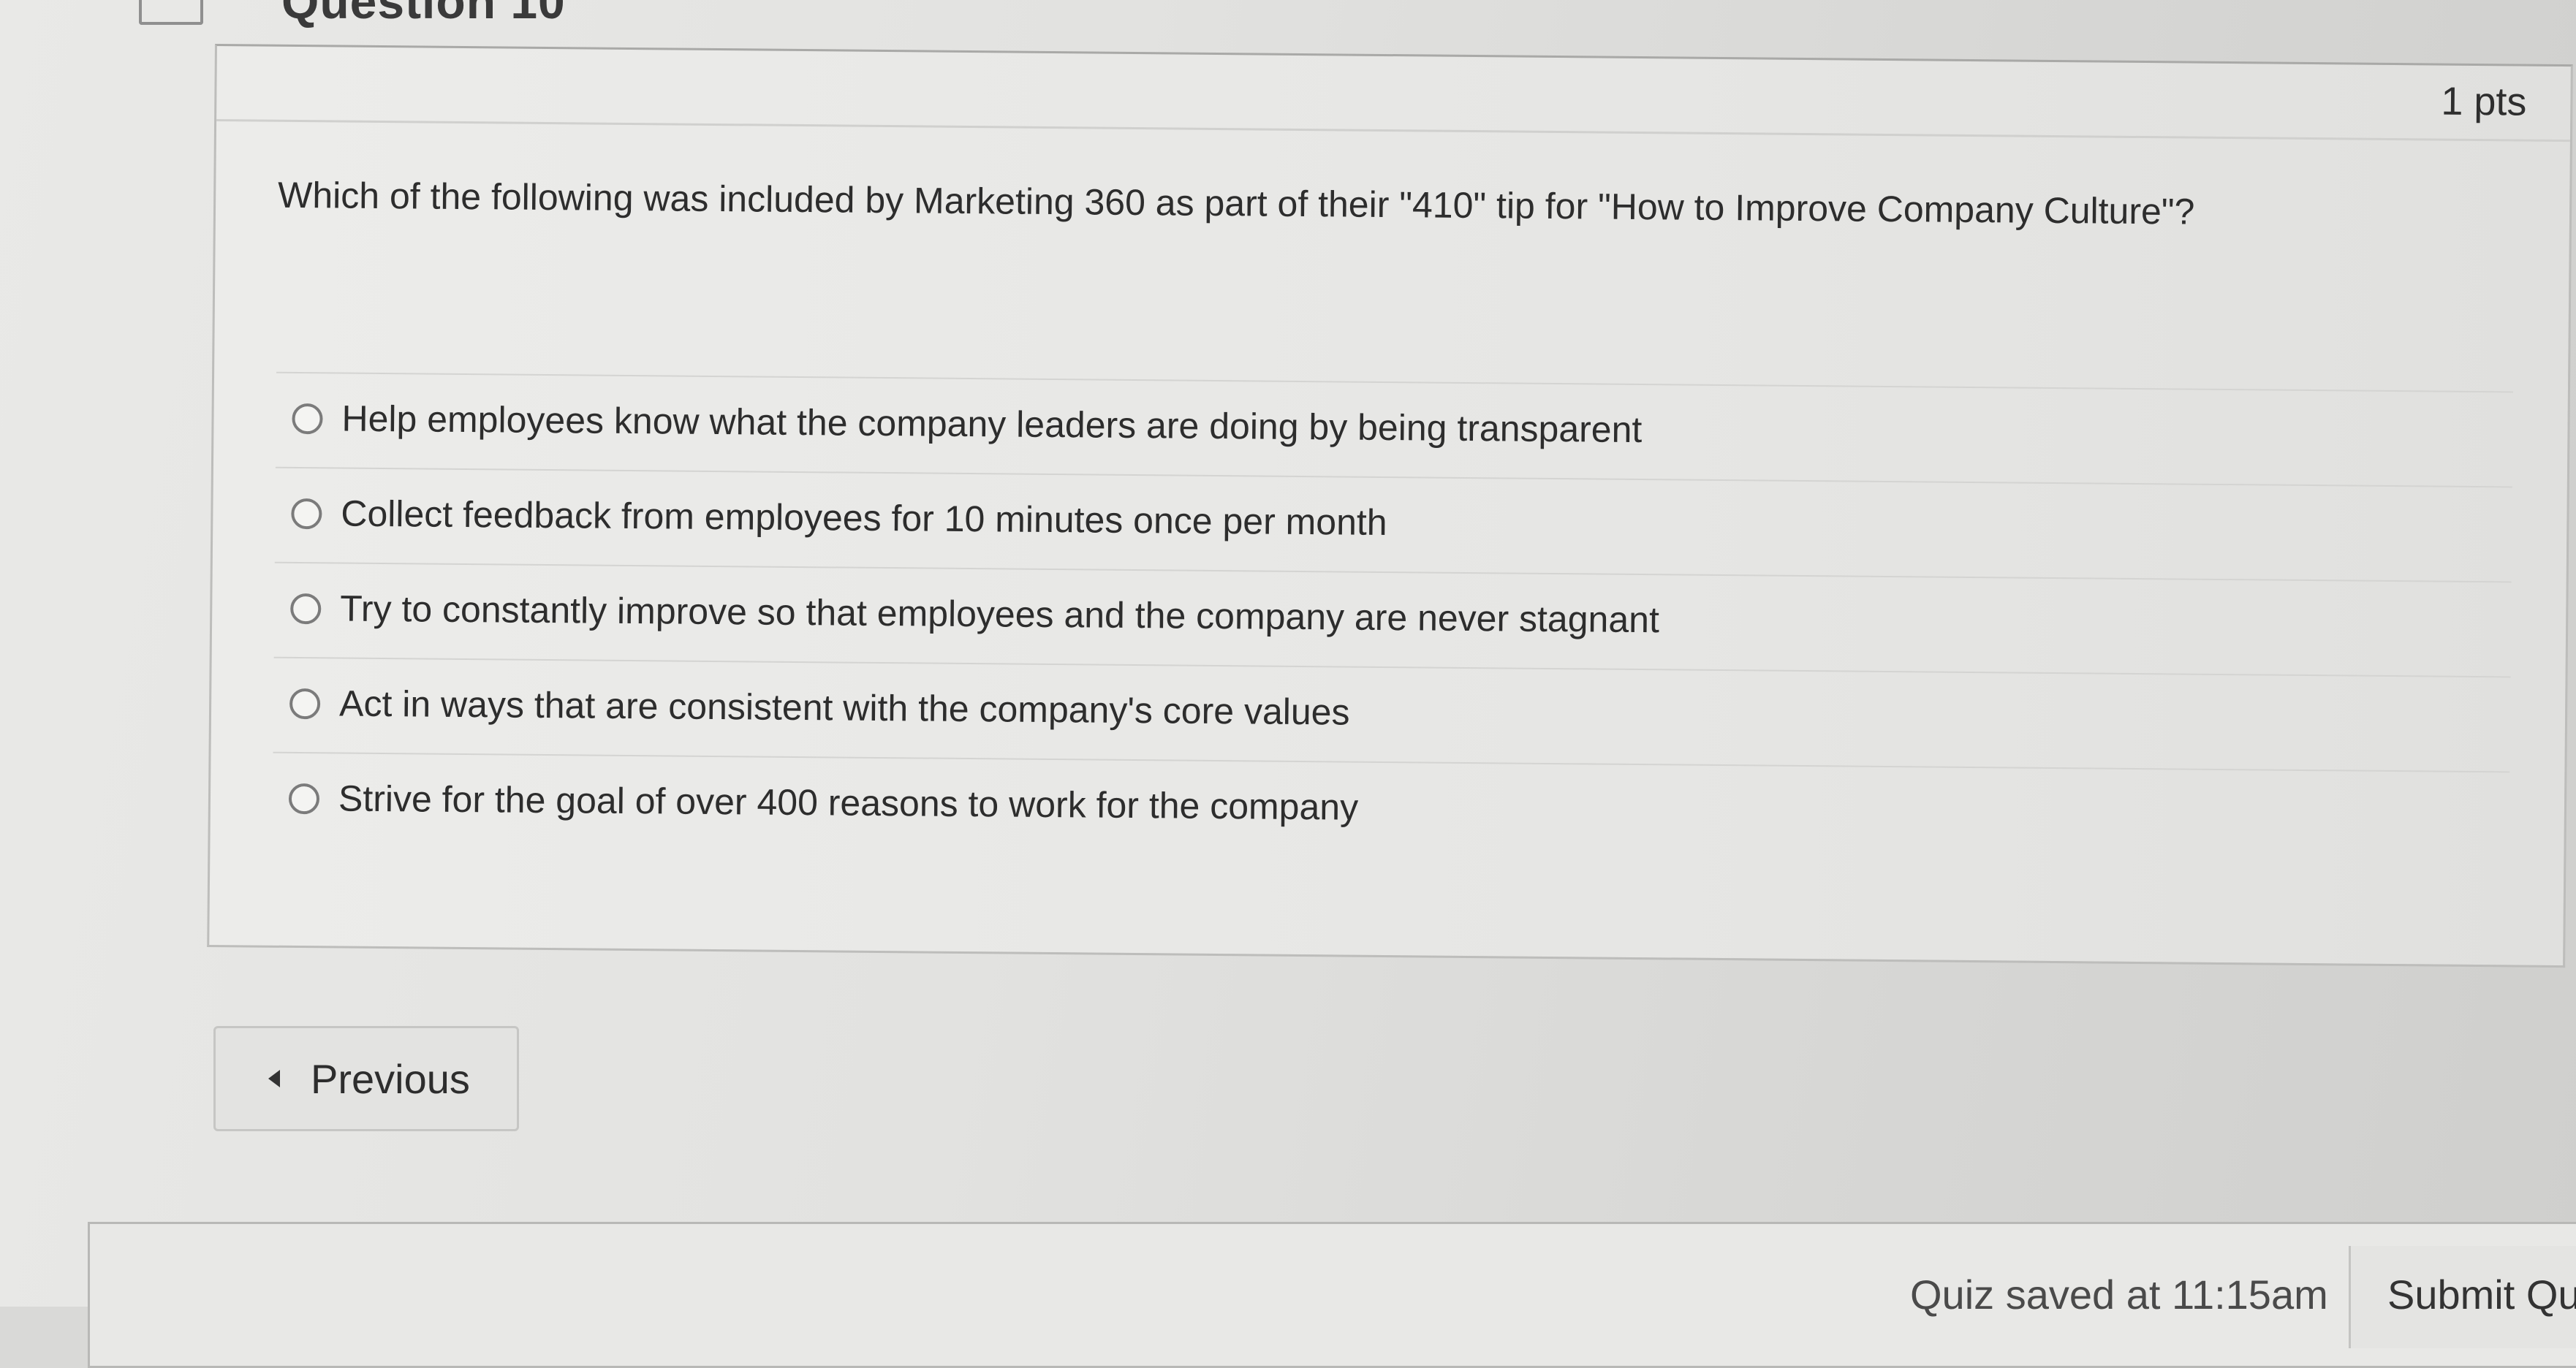  What do you see at coordinates (1332, 1295) in the screenshot?
I see `quiz-footer: Quiz saved at 11:15am Submit Qui` at bounding box center [1332, 1295].